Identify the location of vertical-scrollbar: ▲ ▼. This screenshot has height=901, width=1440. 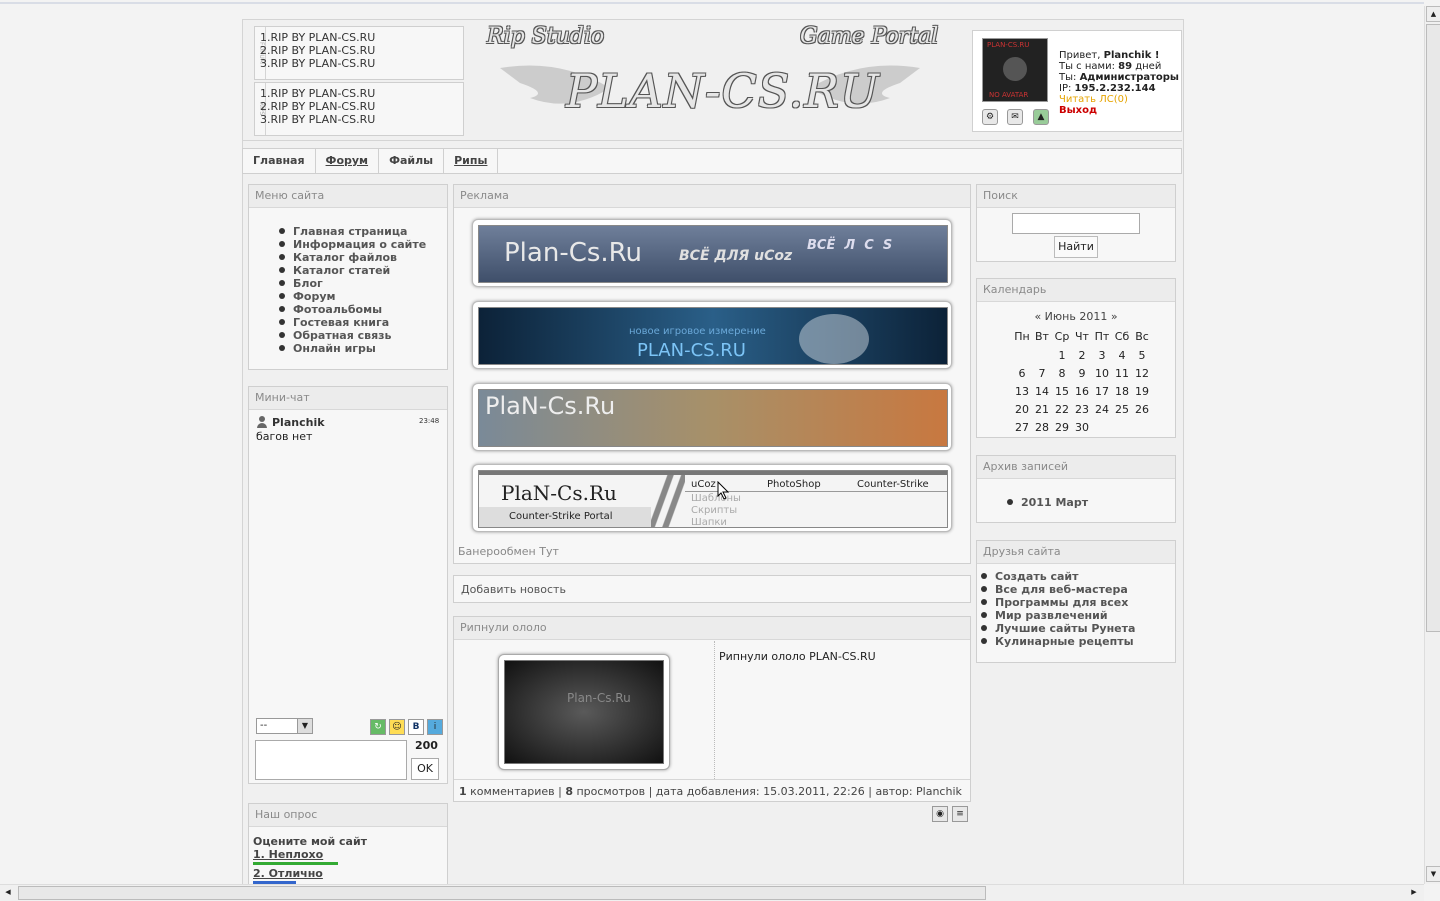
(1432, 445).